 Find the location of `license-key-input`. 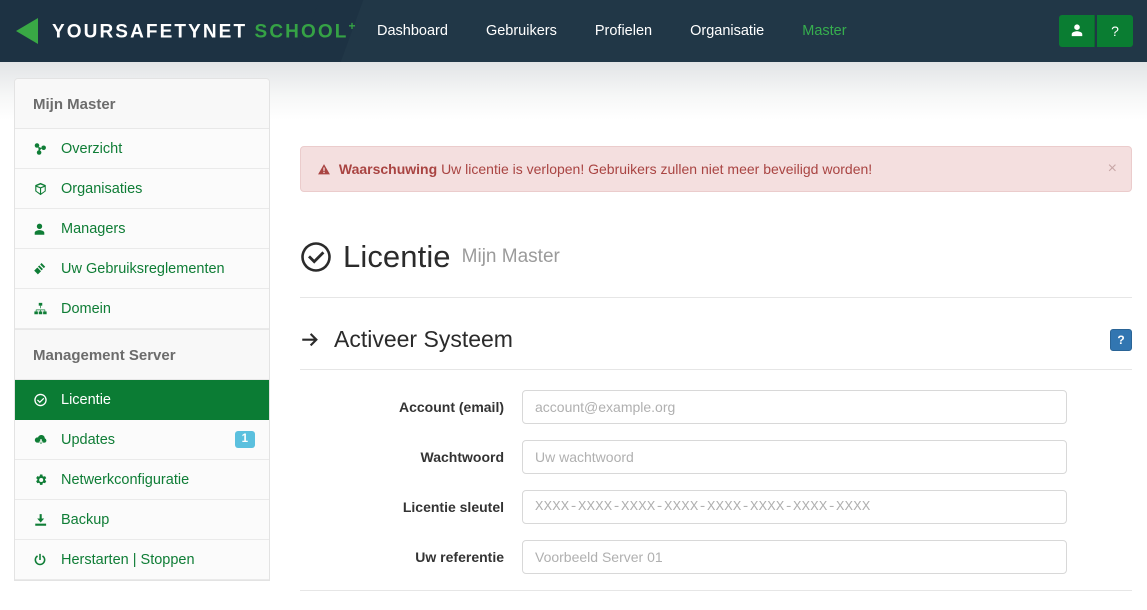

license-key-input is located at coordinates (794, 507).